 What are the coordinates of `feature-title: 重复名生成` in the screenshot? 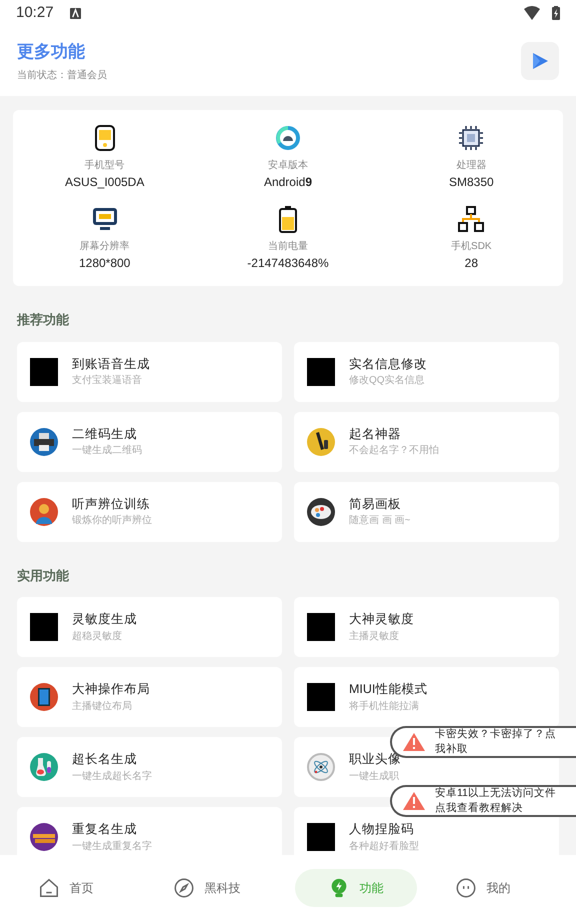 It's located at (105, 829).